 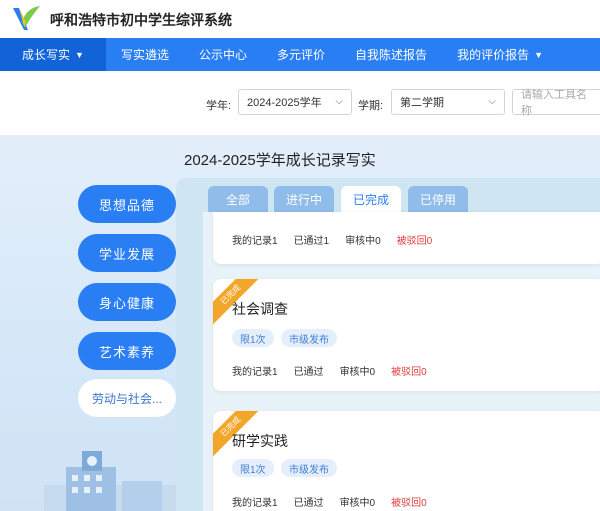 What do you see at coordinates (127, 253) in the screenshot?
I see `category-academic: 学业发展` at bounding box center [127, 253].